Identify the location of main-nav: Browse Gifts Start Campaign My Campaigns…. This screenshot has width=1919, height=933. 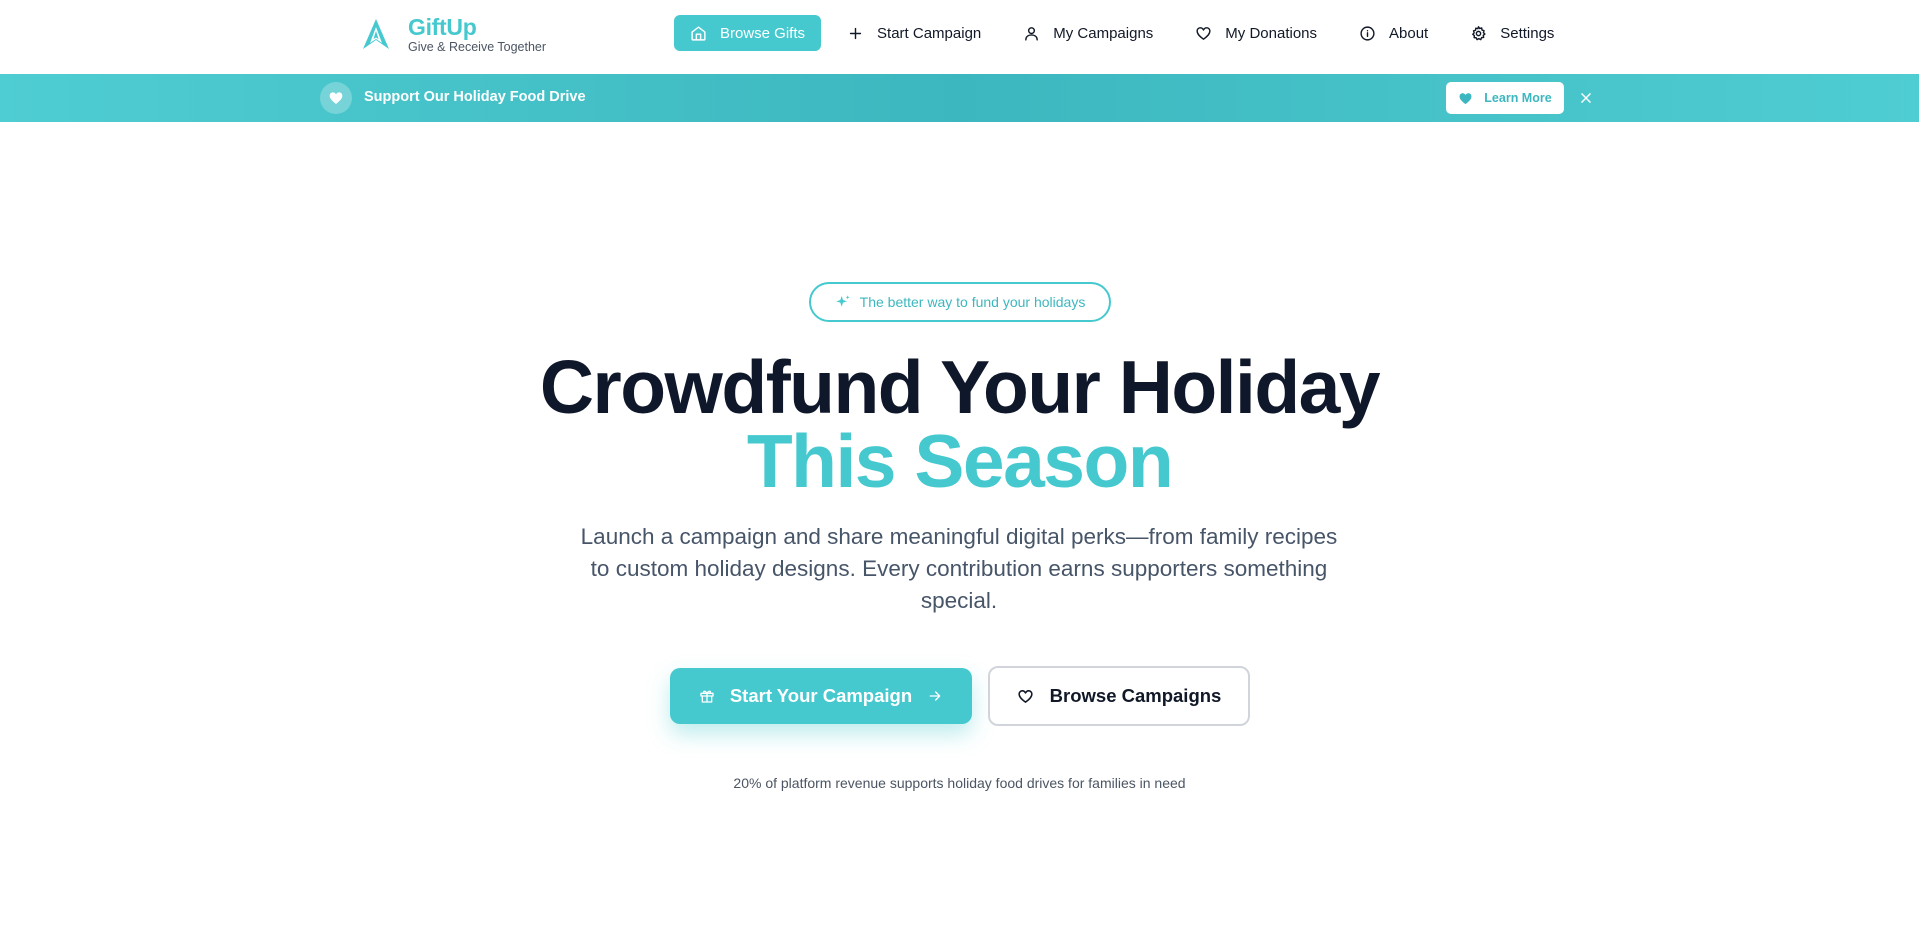
(1122, 33).